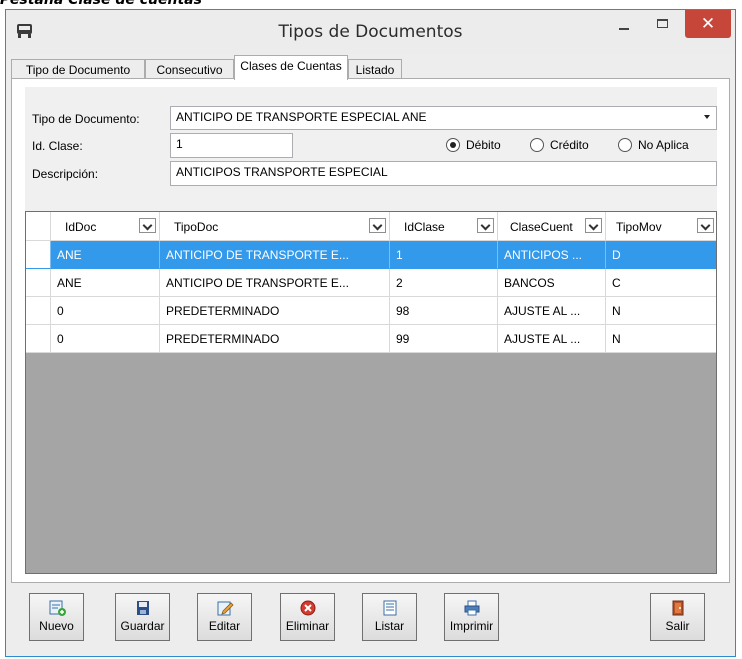 This screenshot has height=659, width=742. I want to click on maximize-button, so click(663, 27).